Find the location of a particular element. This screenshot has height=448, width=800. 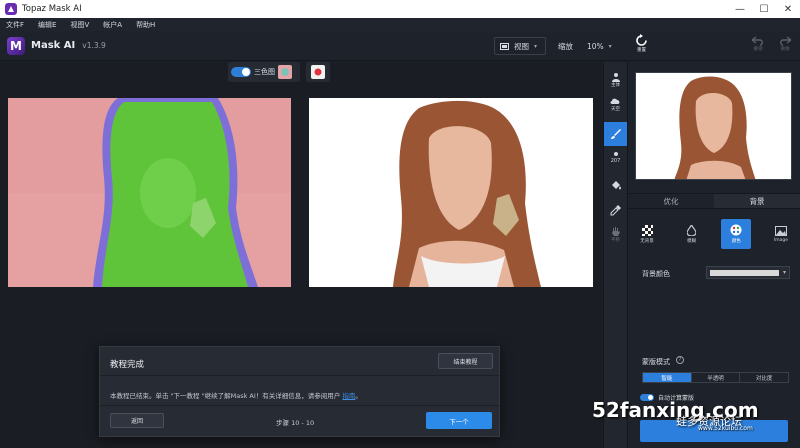

sky-icon is located at coordinates (615, 101).